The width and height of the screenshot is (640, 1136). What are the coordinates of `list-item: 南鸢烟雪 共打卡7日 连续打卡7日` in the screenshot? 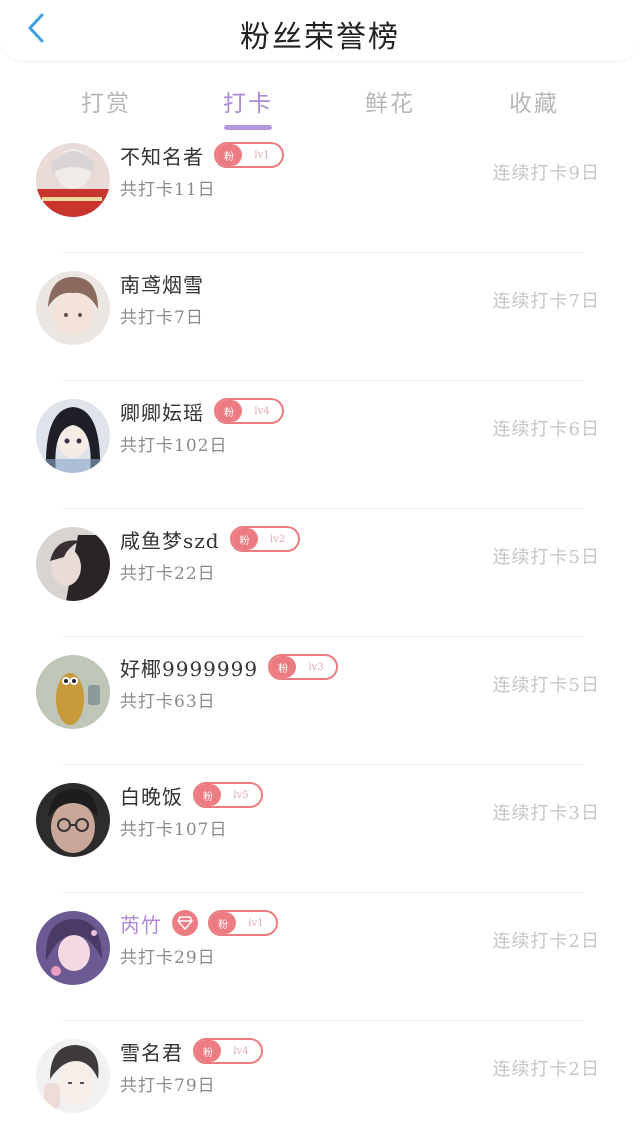 It's located at (320, 317).